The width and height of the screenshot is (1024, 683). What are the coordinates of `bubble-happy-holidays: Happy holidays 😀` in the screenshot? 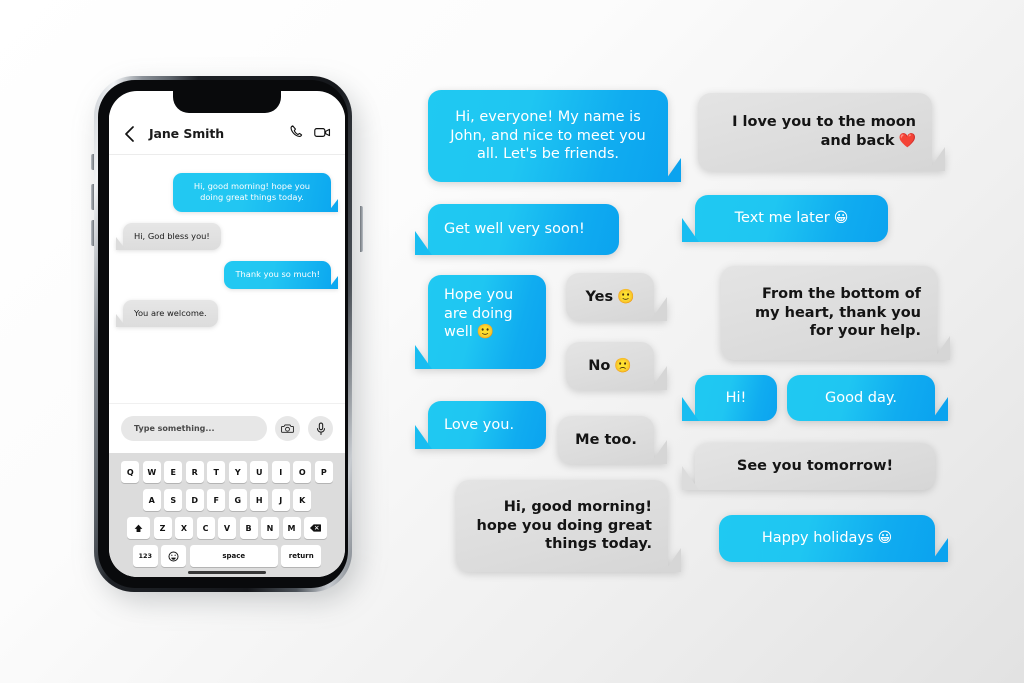 It's located at (833, 538).